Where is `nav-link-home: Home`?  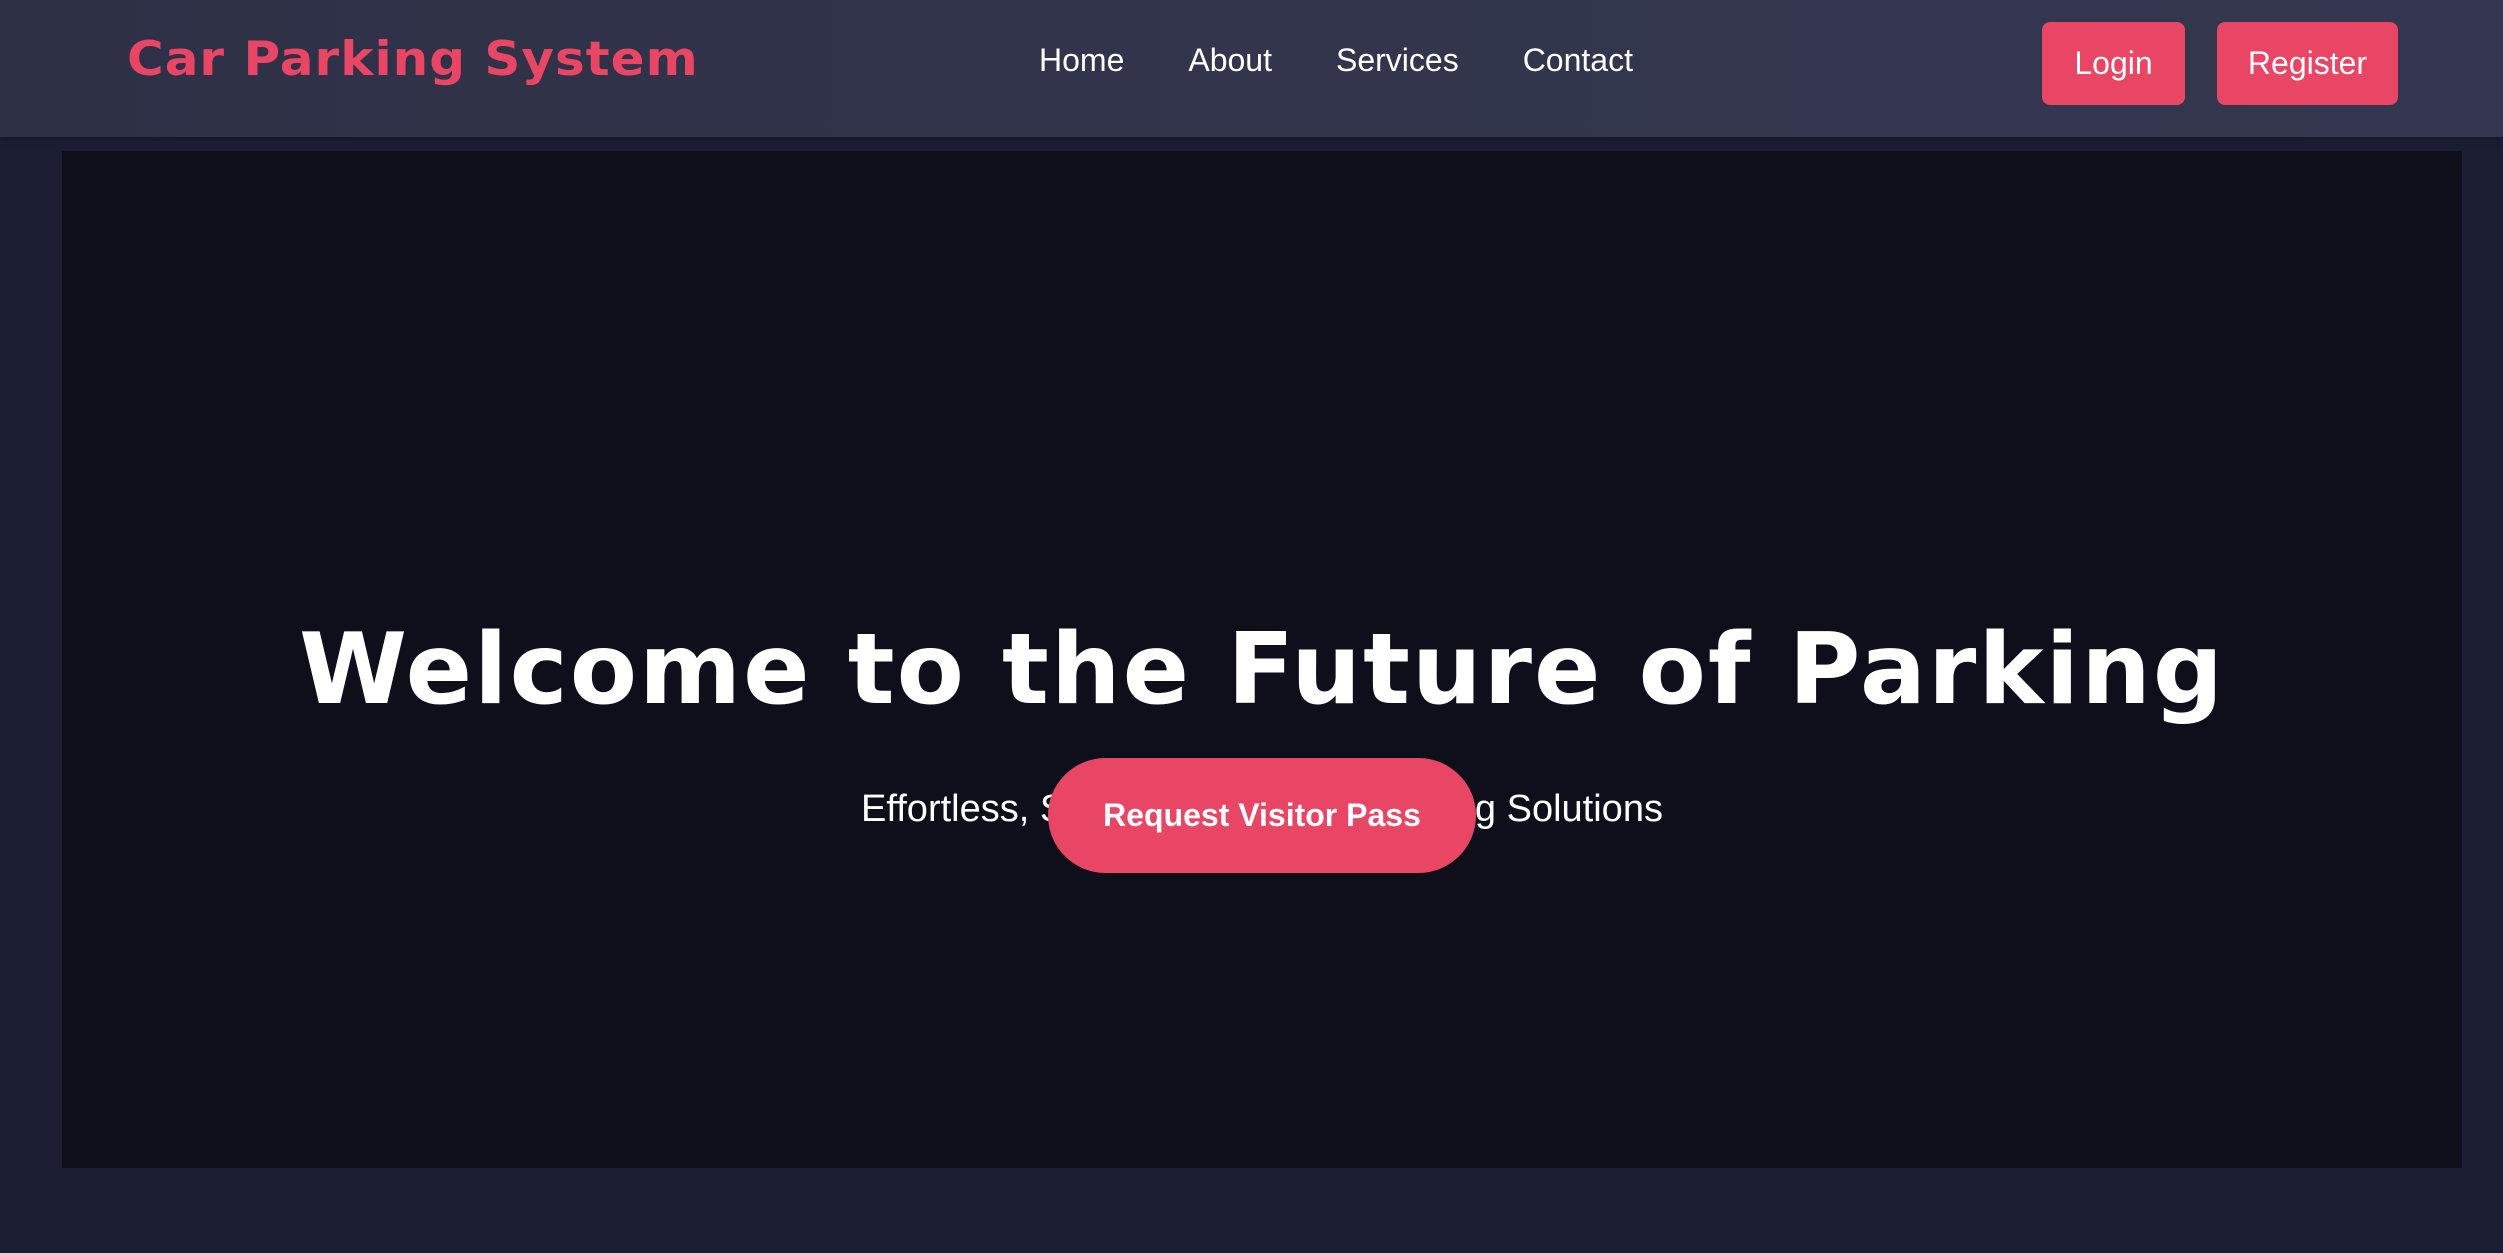
nav-link-home: Home is located at coordinates (1081, 60).